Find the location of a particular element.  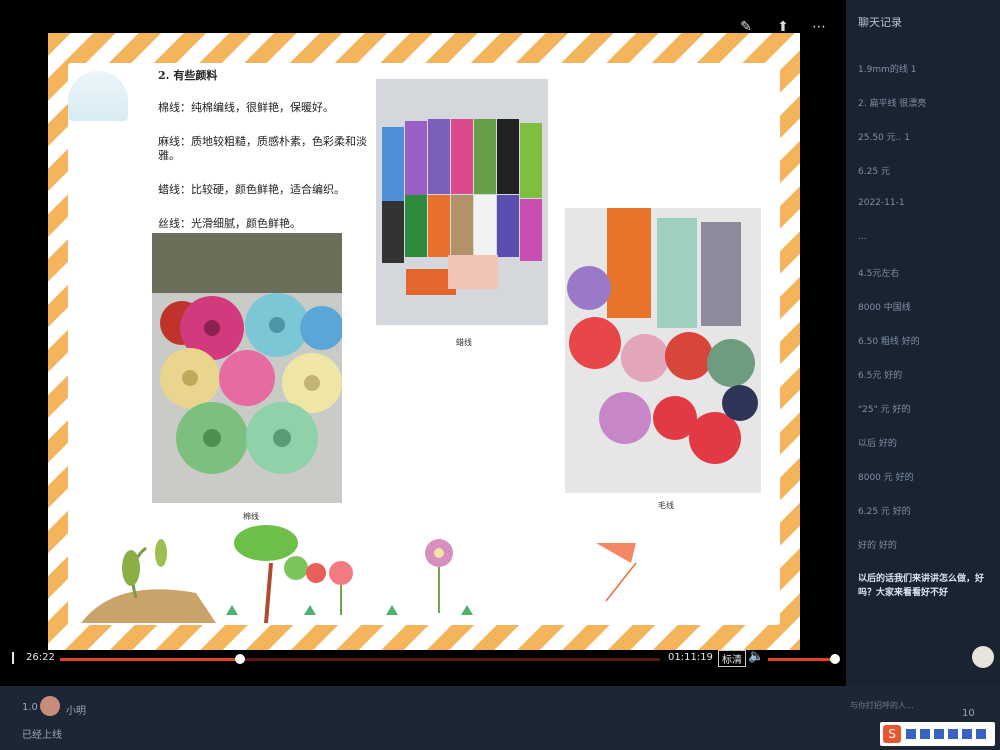

progress-played is located at coordinates (150, 659).